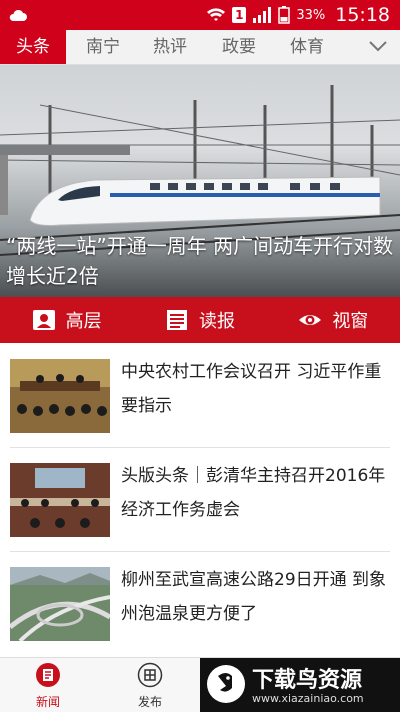 This screenshot has width=400, height=712. Describe the element at coordinates (254, 597) in the screenshot. I see `news-title: 柳州至武宣高速公路29日开通 到象州泡温泉更方便了` at that location.